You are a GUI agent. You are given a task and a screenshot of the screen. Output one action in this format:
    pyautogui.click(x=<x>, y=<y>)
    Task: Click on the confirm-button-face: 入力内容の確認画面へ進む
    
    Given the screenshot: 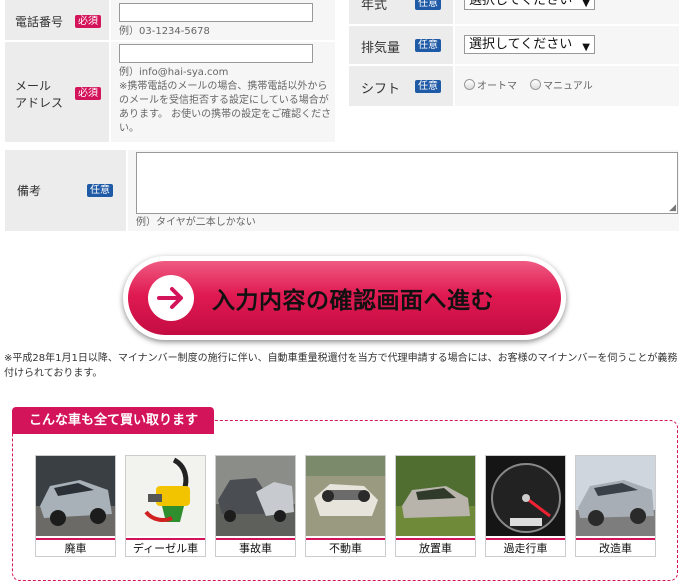 What is the action you would take?
    pyautogui.click(x=344, y=298)
    